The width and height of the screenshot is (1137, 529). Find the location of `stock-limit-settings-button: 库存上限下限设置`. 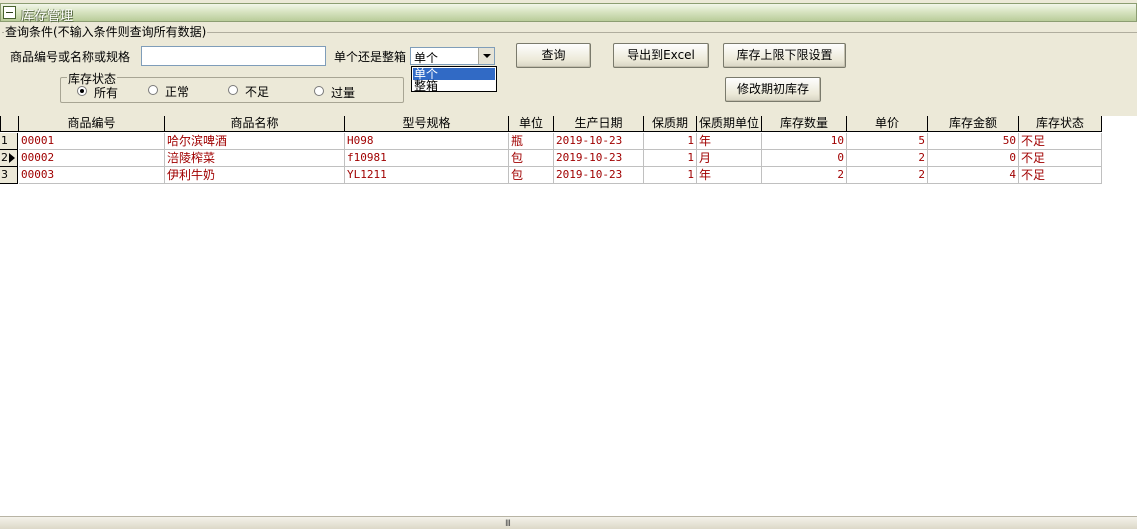

stock-limit-settings-button: 库存上限下限设置 is located at coordinates (784, 55).